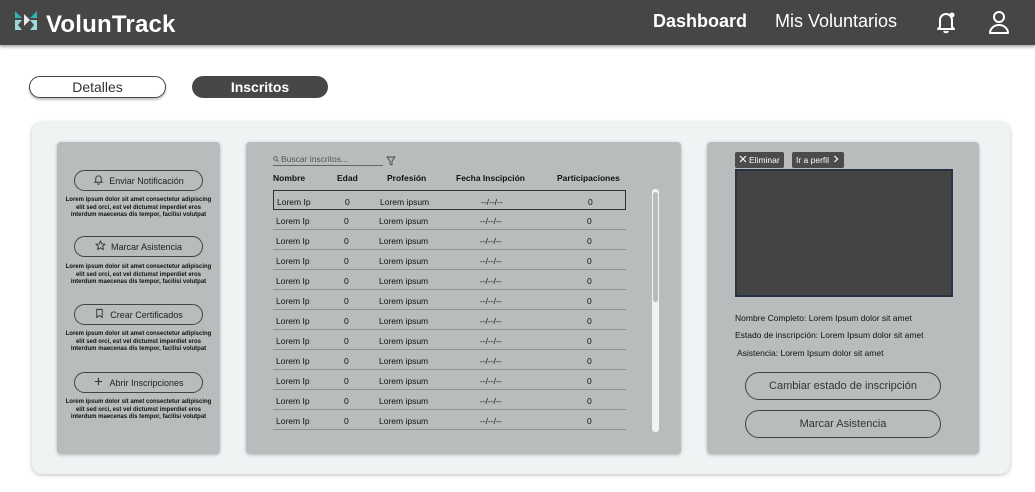 The height and width of the screenshot is (492, 1035). What do you see at coordinates (103, 246) in the screenshot?
I see `star-icon` at bounding box center [103, 246].